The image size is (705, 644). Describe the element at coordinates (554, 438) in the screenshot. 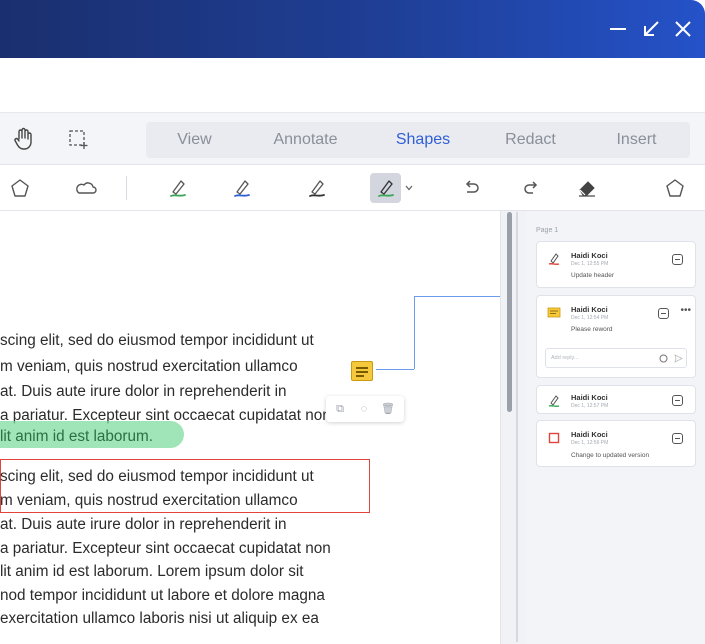

I see `rectangle-red-icon` at that location.